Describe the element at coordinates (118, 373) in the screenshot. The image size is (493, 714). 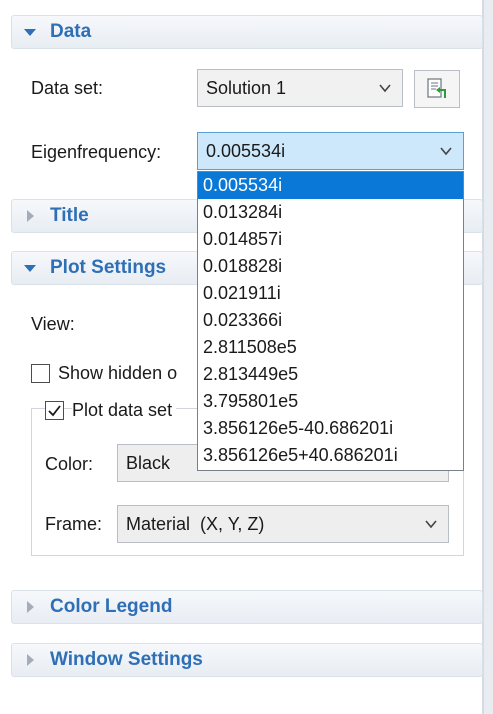
I see `show-hidden-label: Show hidden o` at that location.